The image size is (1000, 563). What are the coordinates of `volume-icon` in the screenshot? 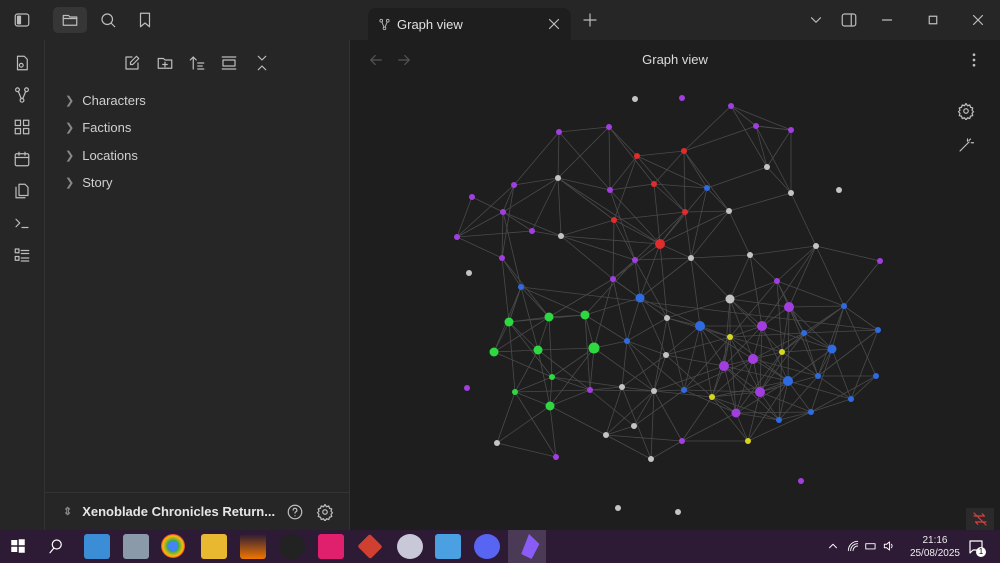 It's located at (889, 546).